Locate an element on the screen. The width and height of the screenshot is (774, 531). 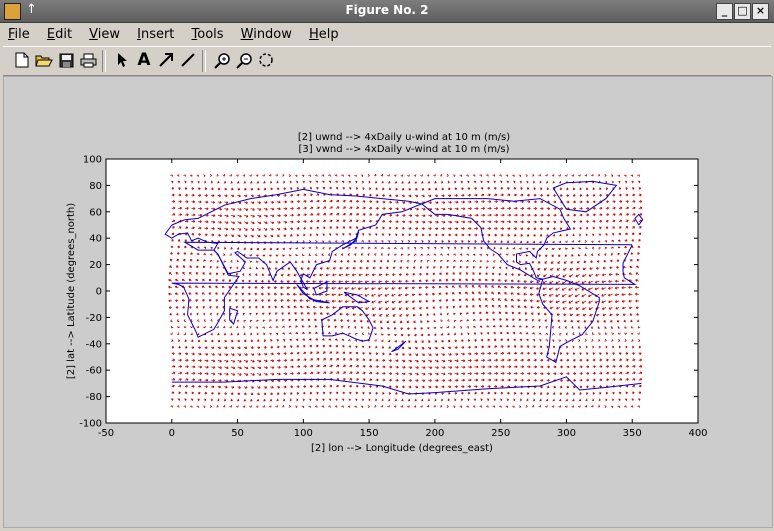
menu-insert: Insert is located at coordinates (155, 34).